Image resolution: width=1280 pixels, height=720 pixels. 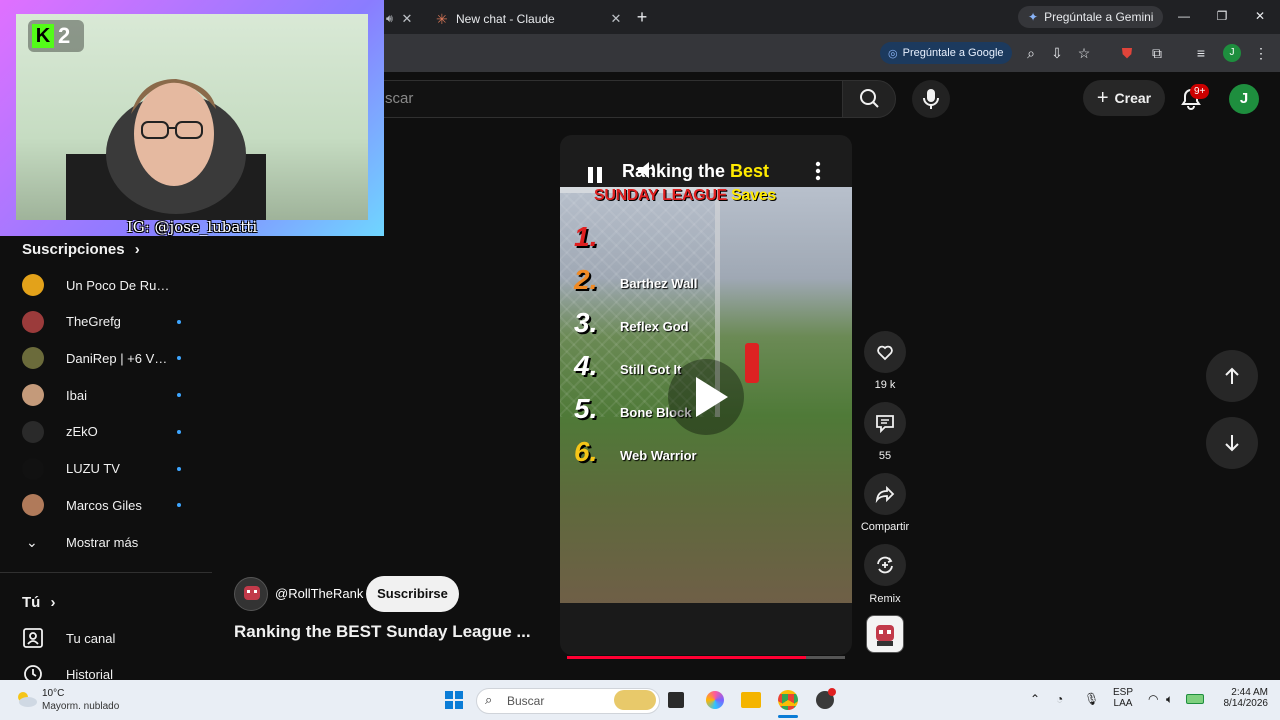 I want to click on profile-avatar: J, so click(x=1232, y=53).